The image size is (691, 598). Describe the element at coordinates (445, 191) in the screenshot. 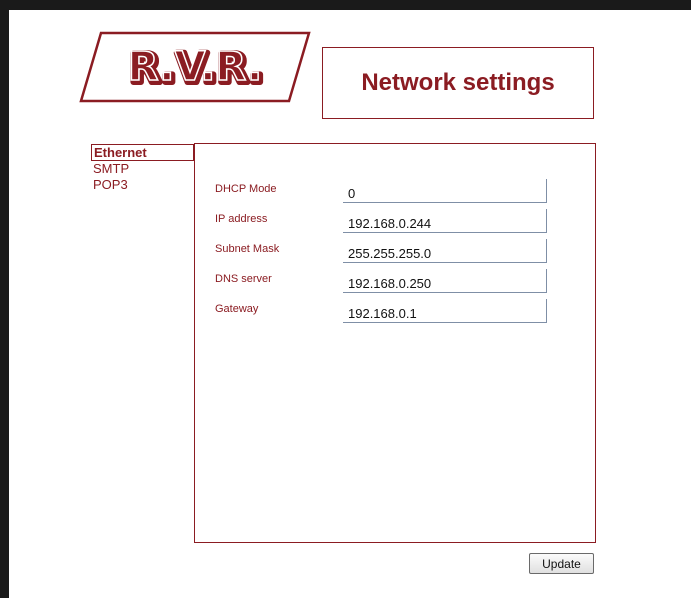

I see `dhcp-mode-input` at that location.